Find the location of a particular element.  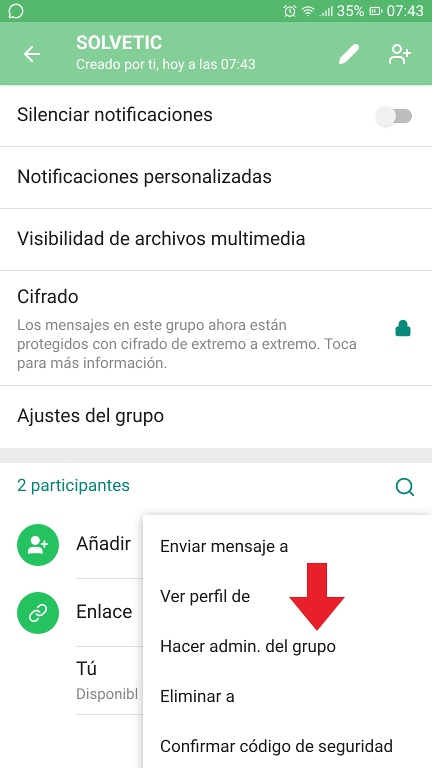

setting-label: Notificaciones personalizadas is located at coordinates (145, 177).